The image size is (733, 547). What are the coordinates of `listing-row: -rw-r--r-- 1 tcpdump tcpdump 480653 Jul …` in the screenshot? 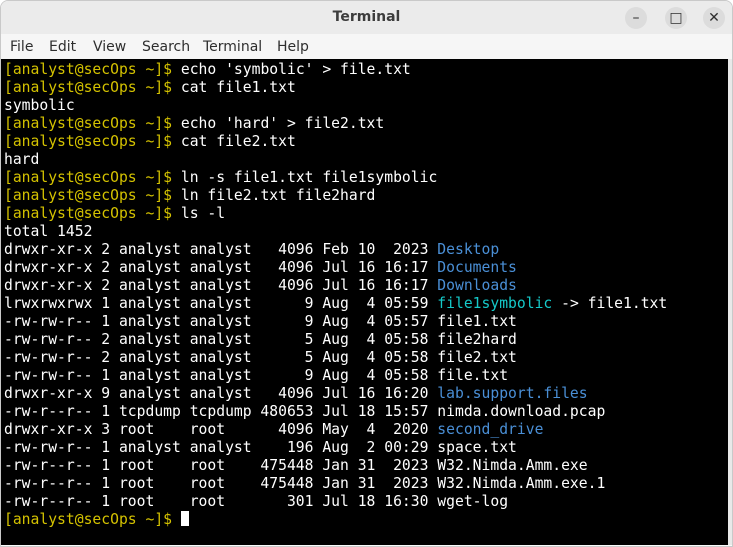 It's located at (335, 412).